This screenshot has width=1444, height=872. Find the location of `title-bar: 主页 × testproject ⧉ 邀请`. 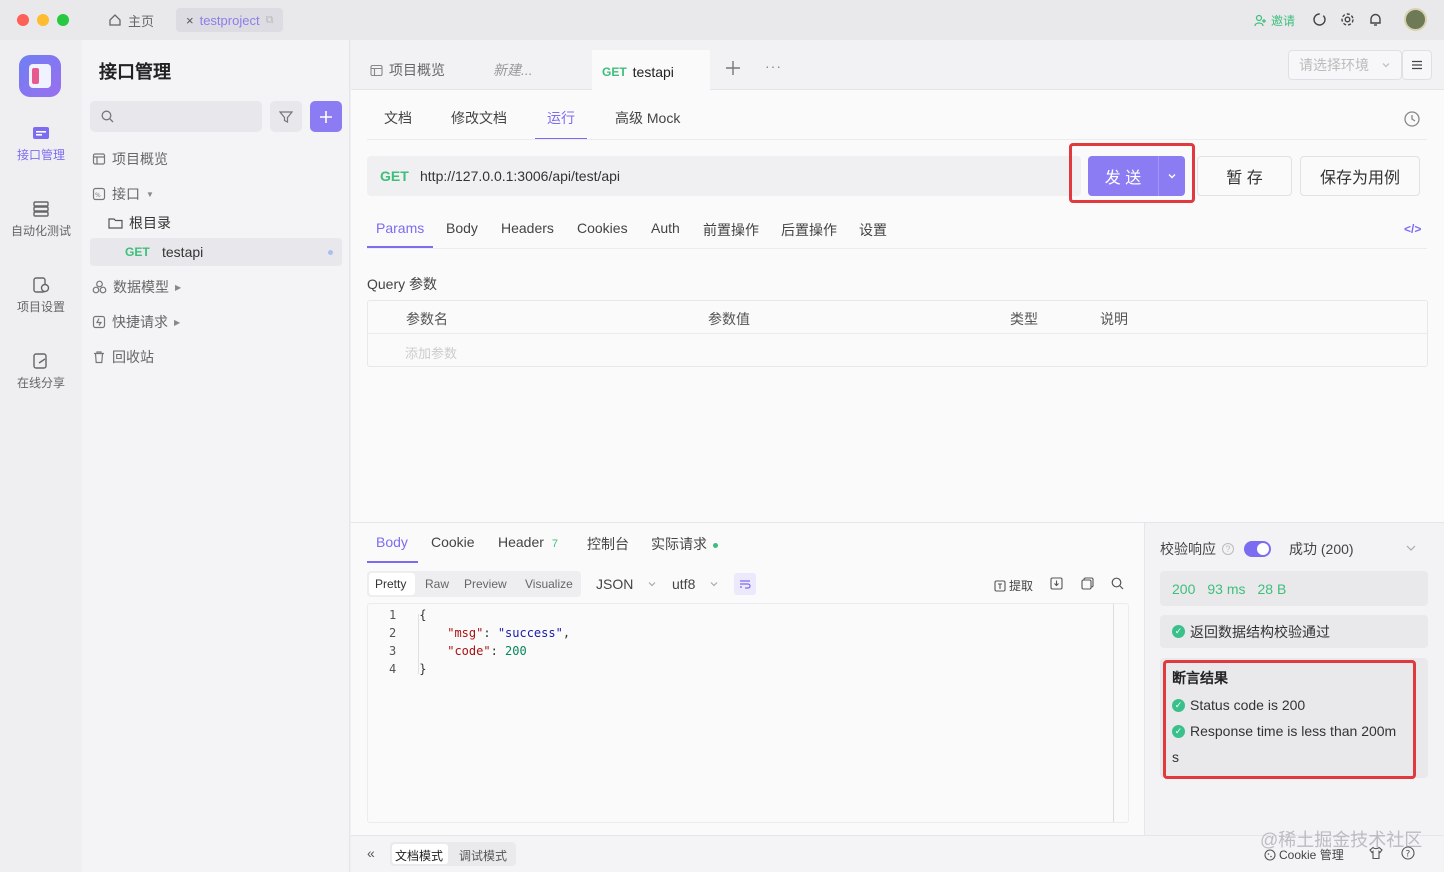

title-bar: 主页 × testproject ⧉ 邀请 is located at coordinates (722, 20).